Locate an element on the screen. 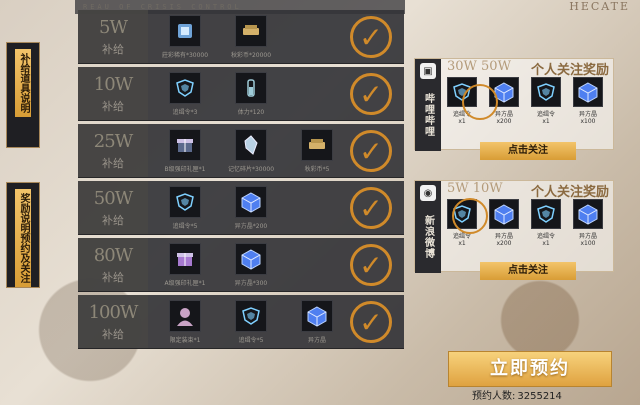  tier-row: 10W 补给 追缉令*3 体力*120 ✓ is located at coordinates (241, 94).